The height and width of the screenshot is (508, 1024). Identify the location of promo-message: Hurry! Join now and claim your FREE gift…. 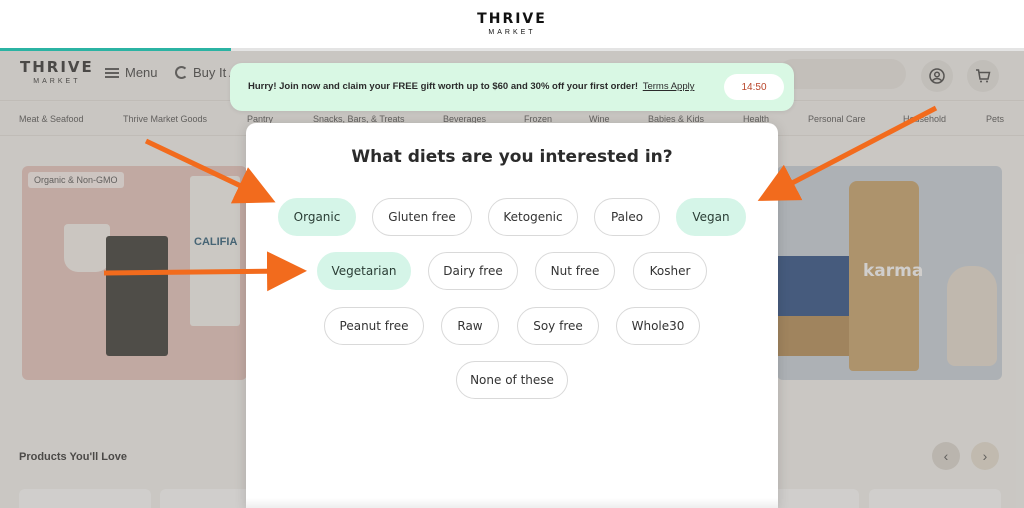
(443, 86).